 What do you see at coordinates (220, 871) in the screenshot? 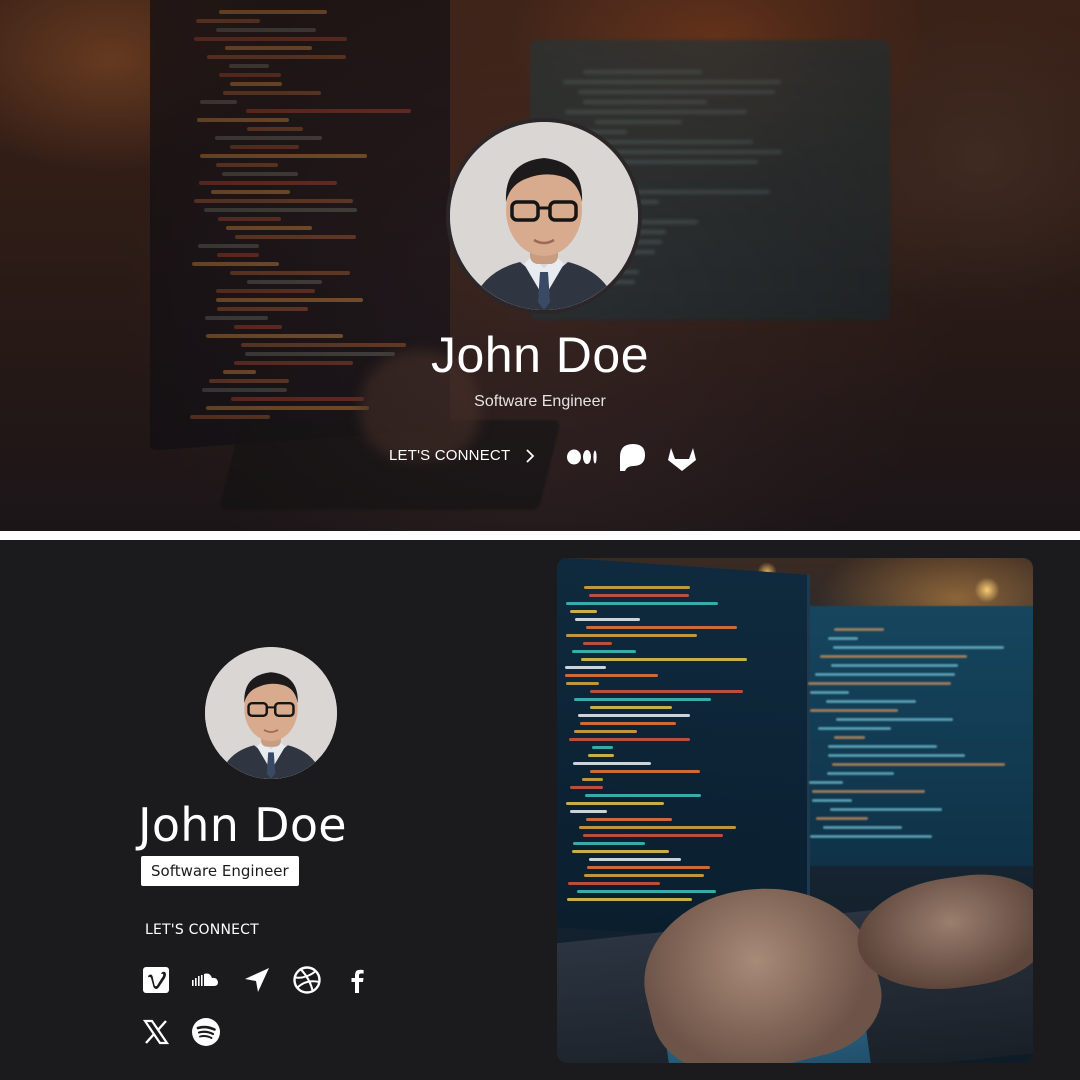
I see `profile-title-badge: Software Engineer` at bounding box center [220, 871].